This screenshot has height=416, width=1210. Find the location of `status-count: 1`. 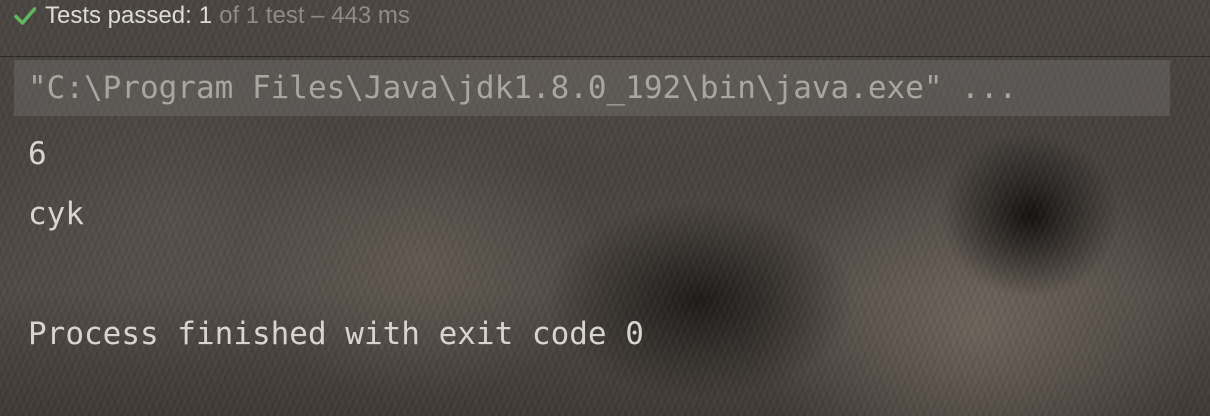

status-count: 1 is located at coordinates (205, 15).